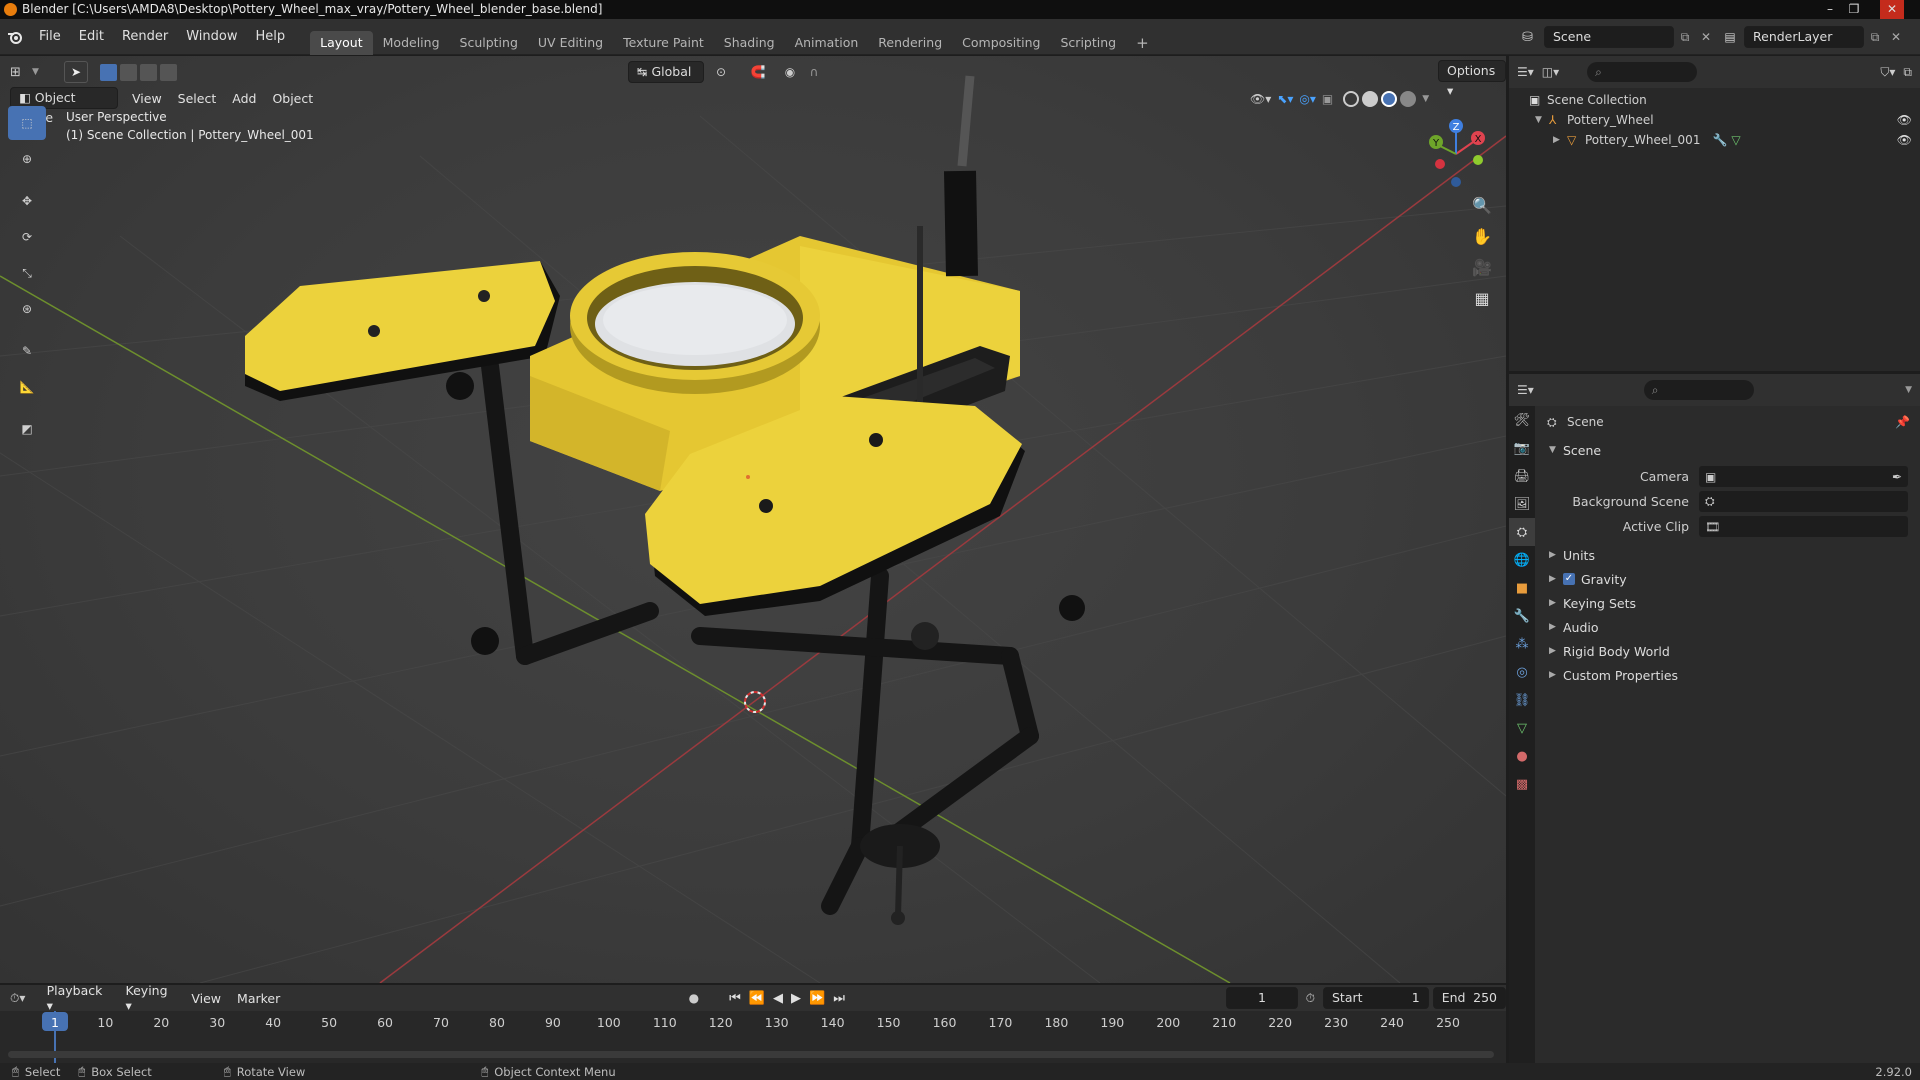  What do you see at coordinates (1729, 555) in the screenshot?
I see `units-panel-header: ▶ Units` at bounding box center [1729, 555].